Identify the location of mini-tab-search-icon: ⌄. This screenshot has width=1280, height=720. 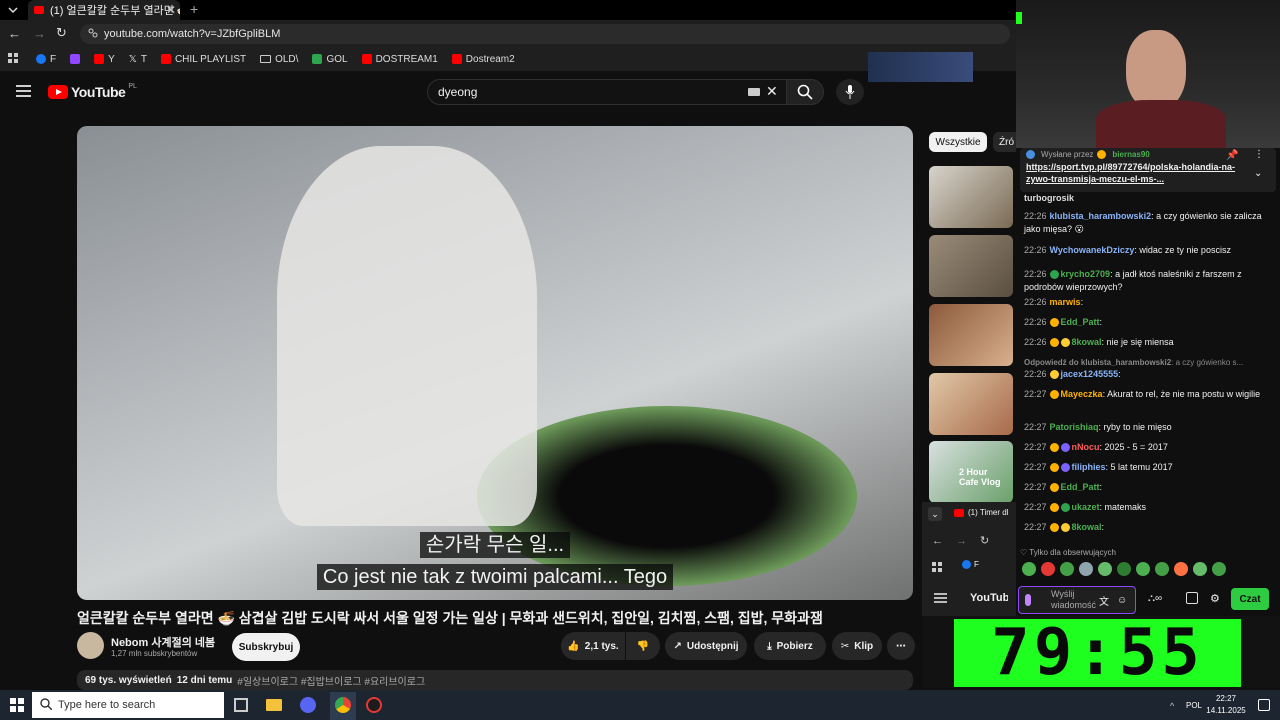
(935, 514).